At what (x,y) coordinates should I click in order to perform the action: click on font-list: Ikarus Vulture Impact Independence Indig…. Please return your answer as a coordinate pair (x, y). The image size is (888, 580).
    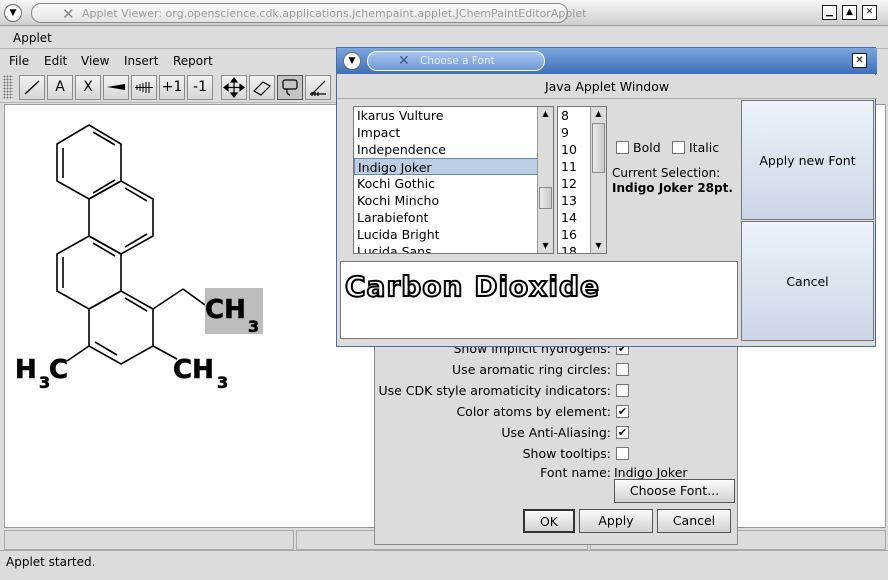
    Looking at the image, I should click on (453, 180).